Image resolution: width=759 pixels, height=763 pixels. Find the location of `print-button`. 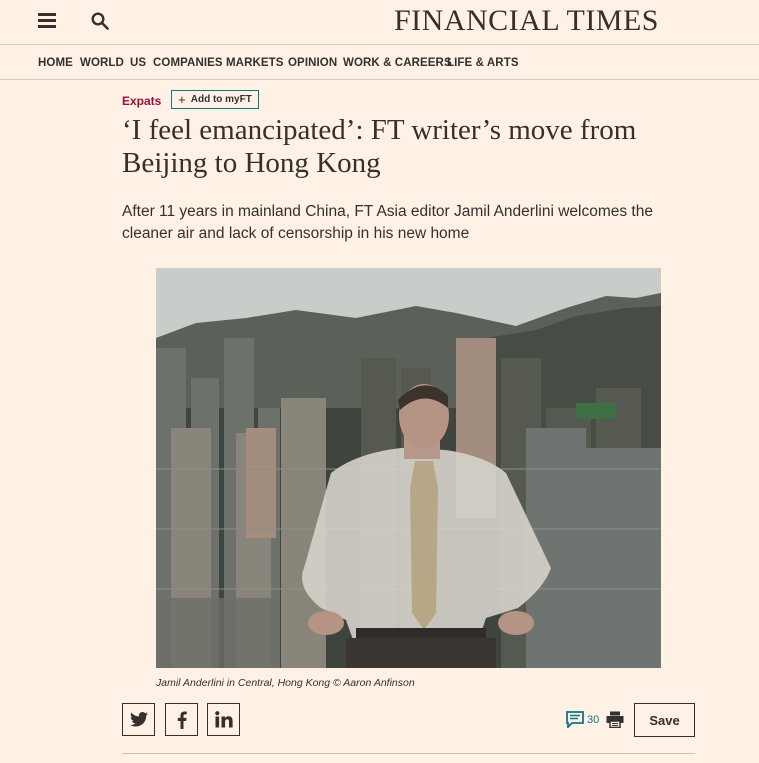

print-button is located at coordinates (615, 722).